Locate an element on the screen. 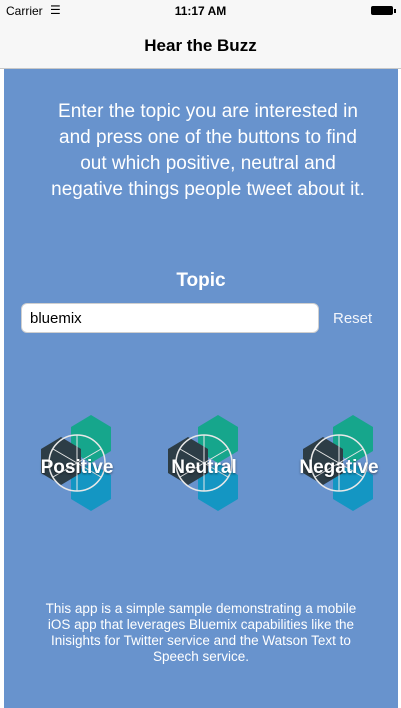  navigation-bar: Hear the Buzz is located at coordinates (200, 45).